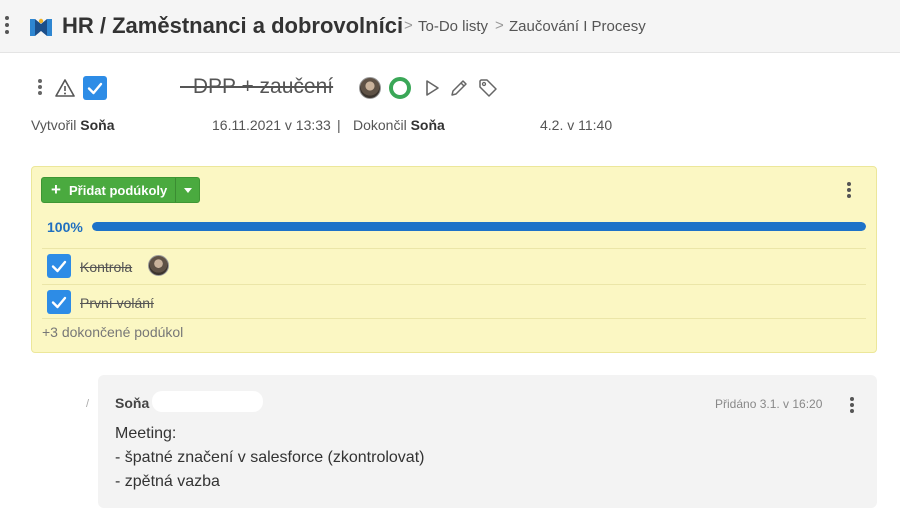  Describe the element at coordinates (432, 88) in the screenshot. I see `play-icon` at that location.